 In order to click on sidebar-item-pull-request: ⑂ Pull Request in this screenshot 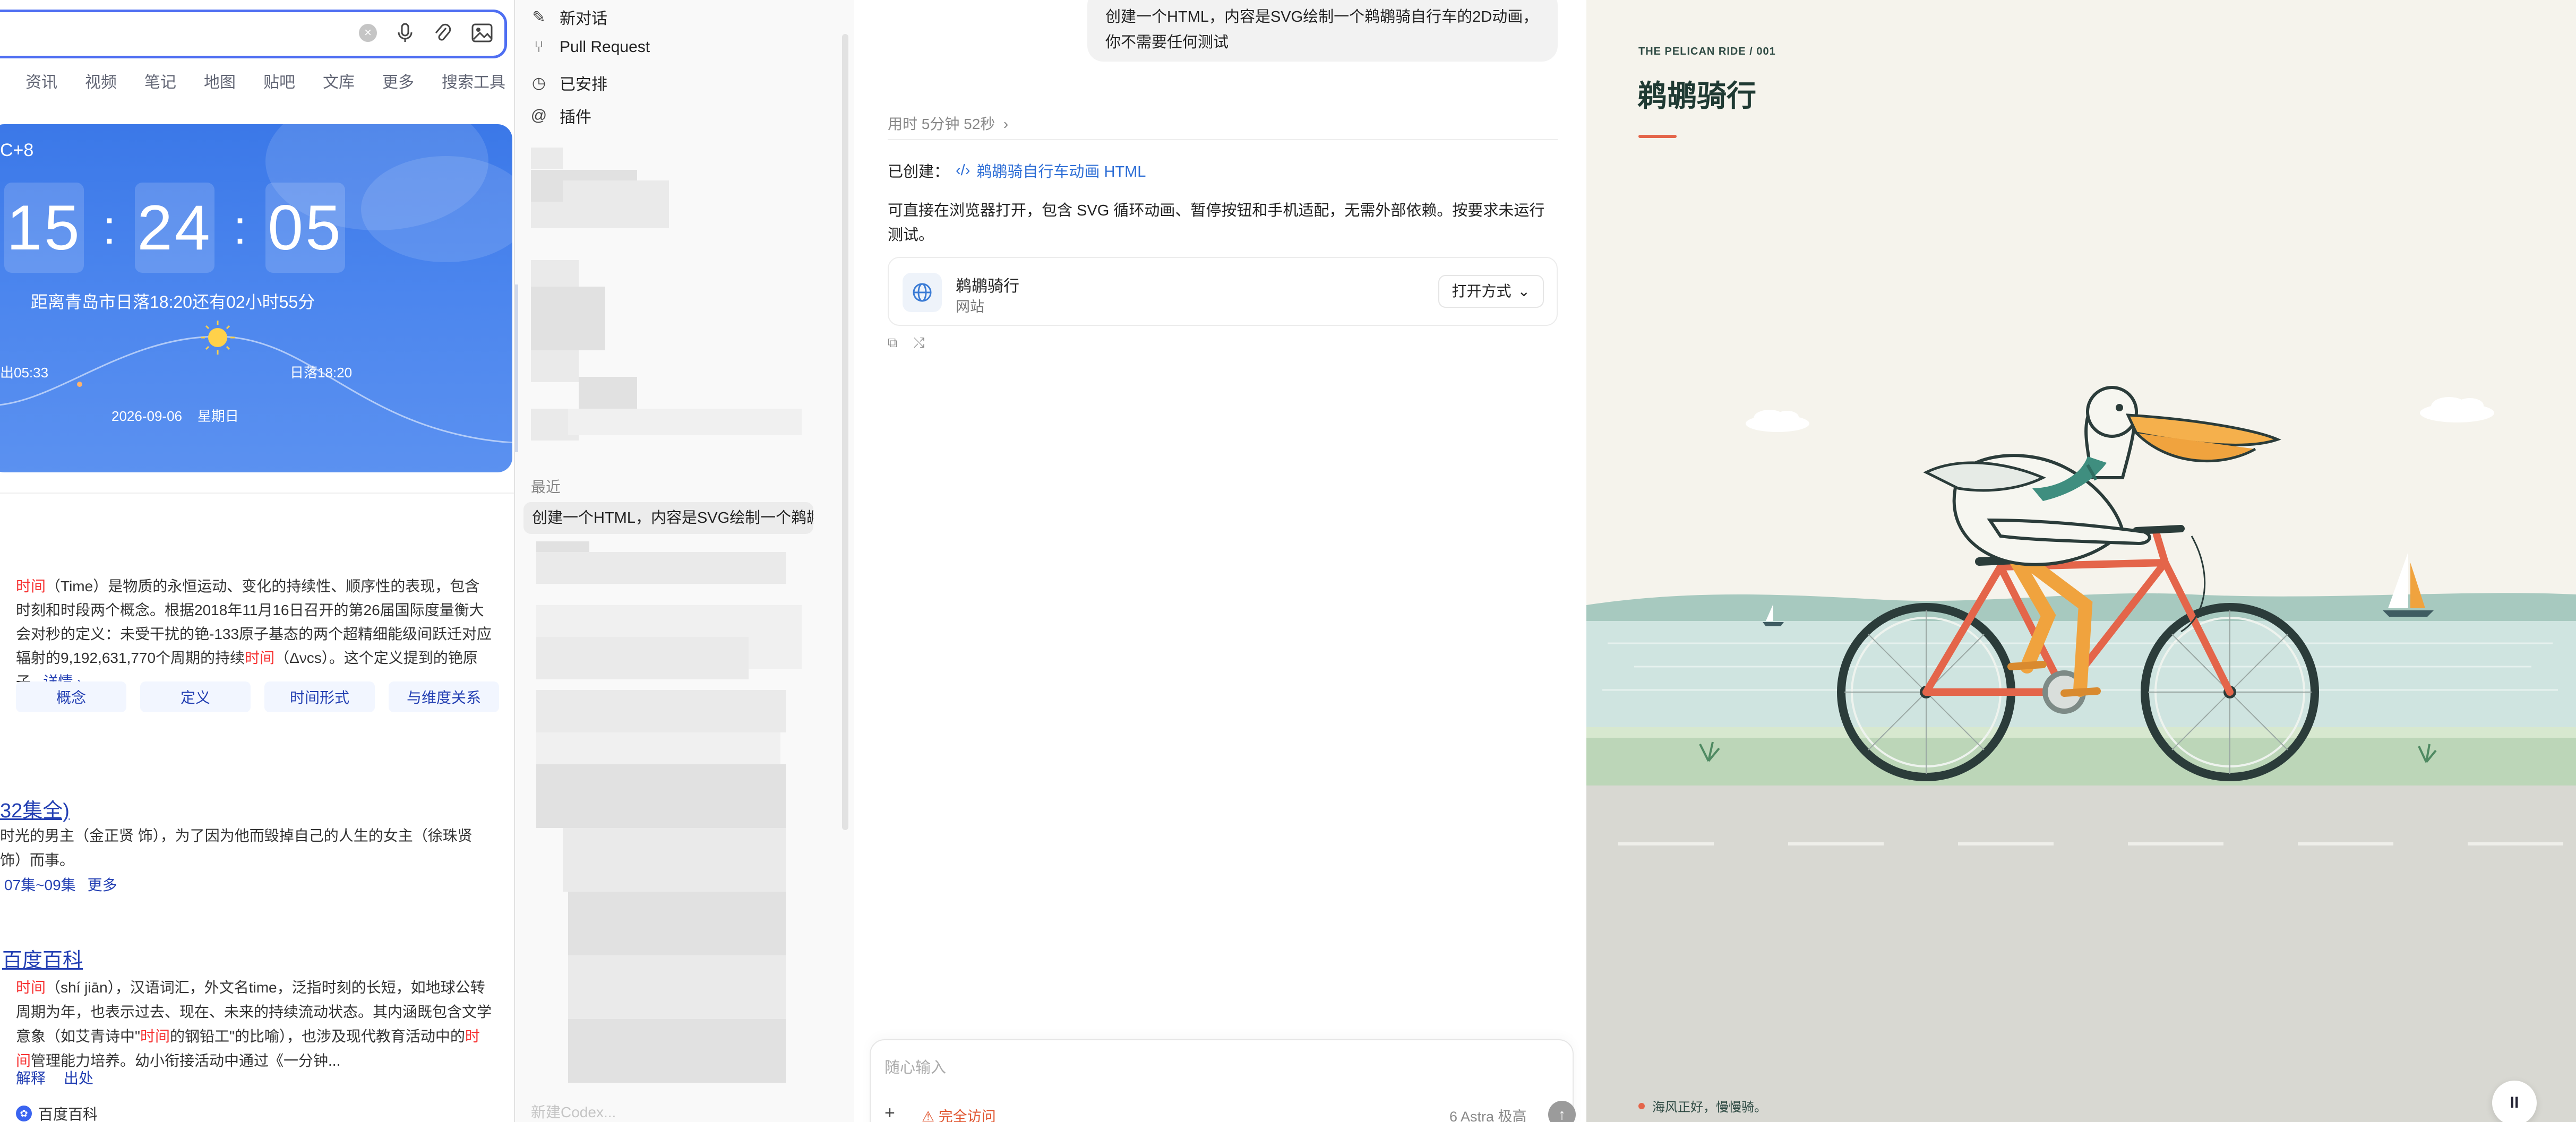, I will do `click(590, 47)`.